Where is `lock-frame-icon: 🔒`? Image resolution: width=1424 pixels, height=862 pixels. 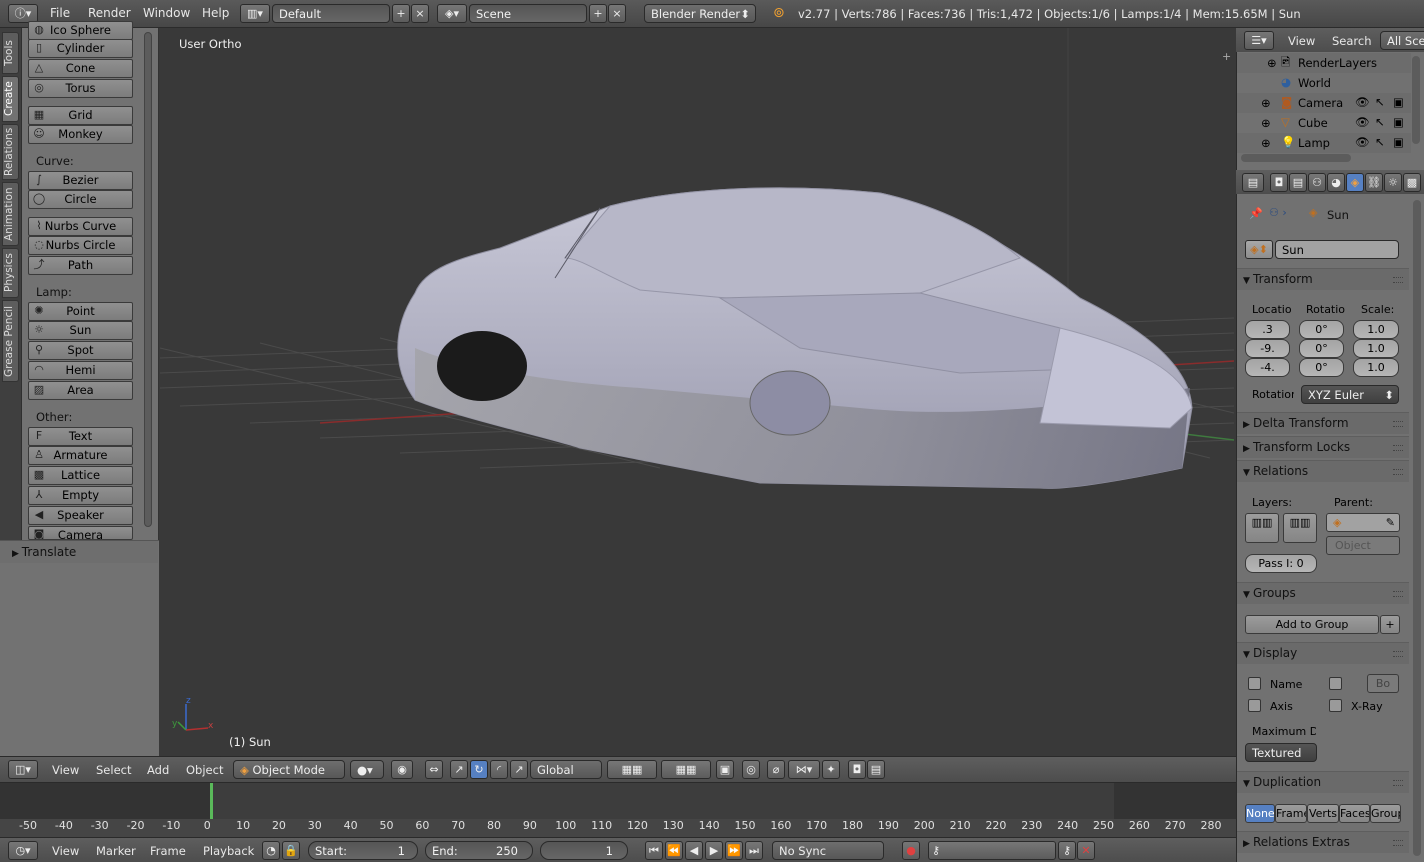 lock-frame-icon: 🔒 is located at coordinates (291, 850).